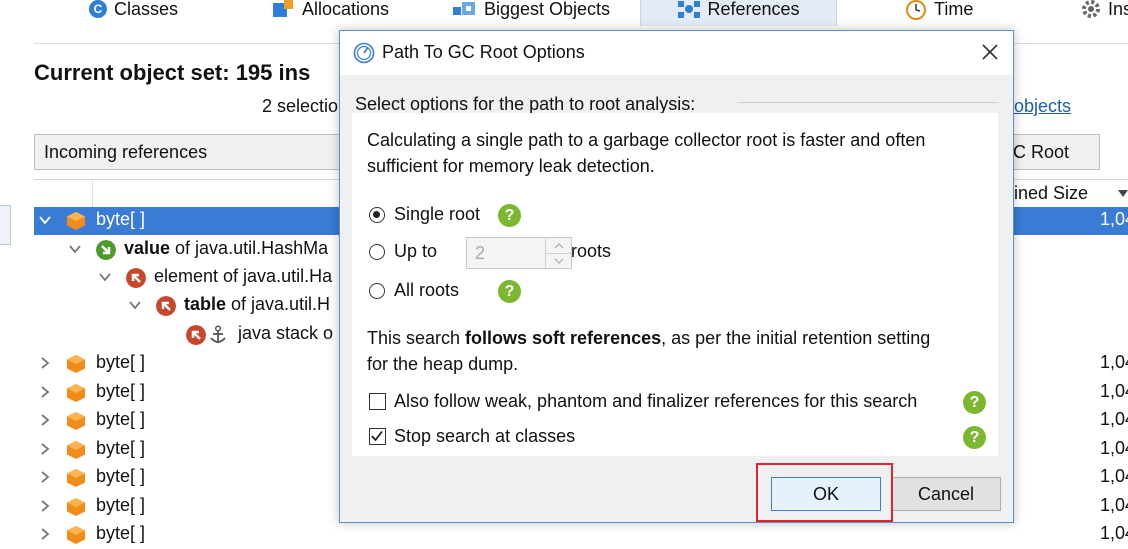 Image resolution: width=1128 pixels, height=549 pixels. I want to click on up-to-label: Up to, so click(415, 251).